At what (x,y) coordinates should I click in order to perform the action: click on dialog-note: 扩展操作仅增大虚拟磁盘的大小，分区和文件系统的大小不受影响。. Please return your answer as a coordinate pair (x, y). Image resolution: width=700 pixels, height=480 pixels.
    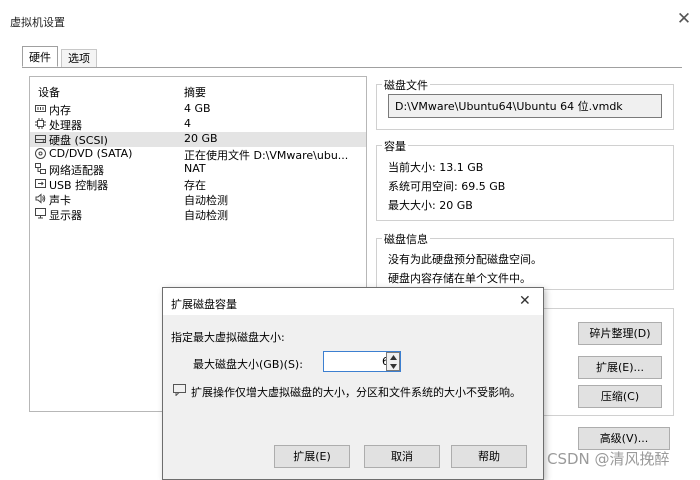
    Looking at the image, I should click on (356, 392).